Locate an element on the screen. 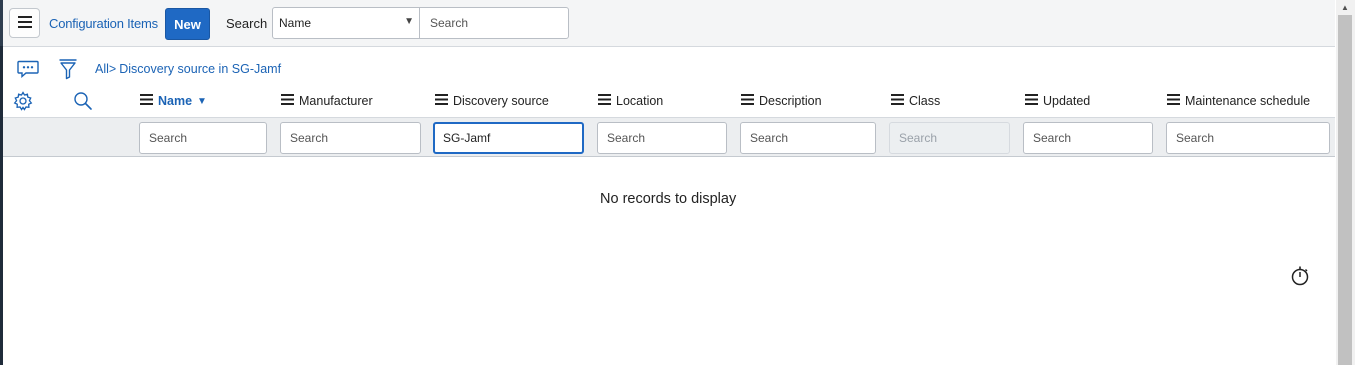 The width and height of the screenshot is (1355, 365). column-label: Maintenance schedule is located at coordinates (1247, 101).